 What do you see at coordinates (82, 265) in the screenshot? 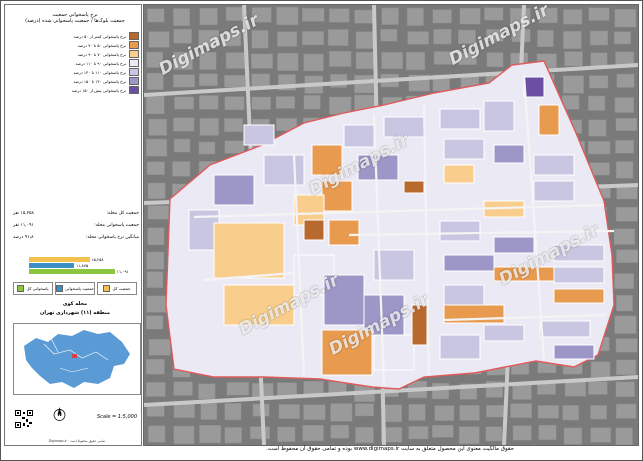
I see `stat-bar-value: ۱۱,۸۷۵` at bounding box center [82, 265].